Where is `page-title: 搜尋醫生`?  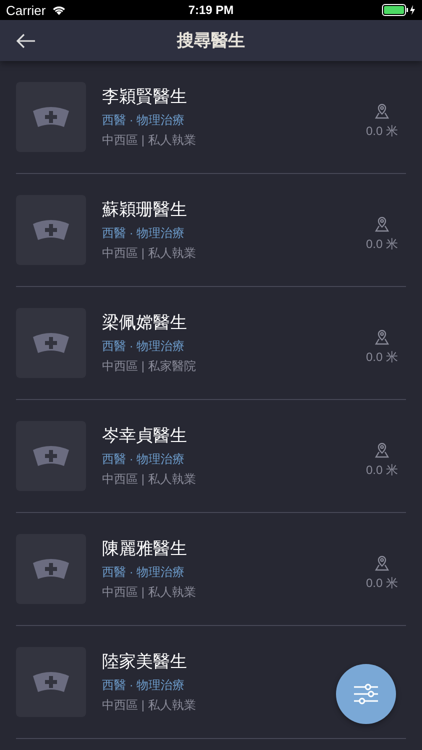 page-title: 搜尋醫生 is located at coordinates (211, 41).